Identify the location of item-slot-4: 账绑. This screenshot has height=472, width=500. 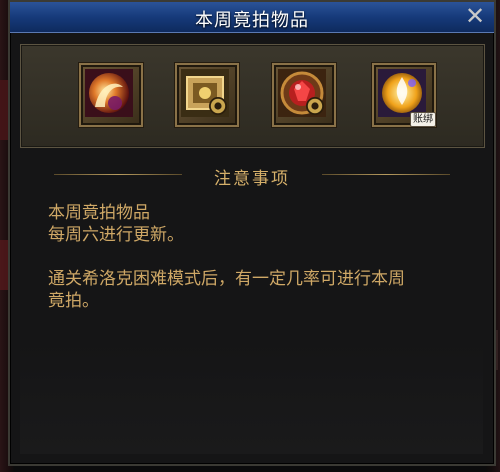
(404, 95).